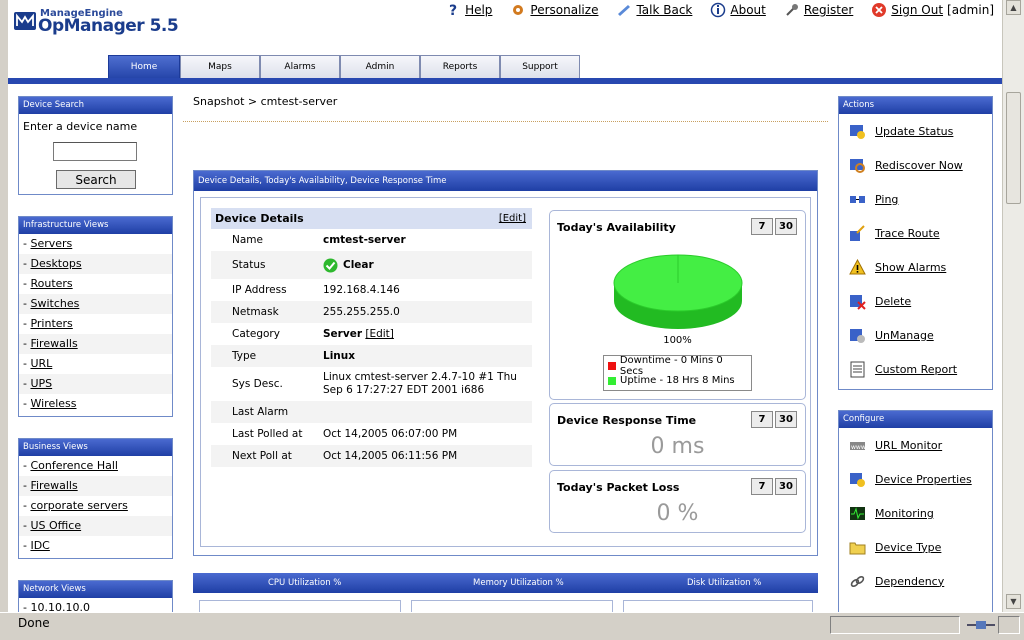 The image size is (1024, 640). What do you see at coordinates (932, 10) in the screenshot?
I see `signout-link: Sign Out [admin]` at bounding box center [932, 10].